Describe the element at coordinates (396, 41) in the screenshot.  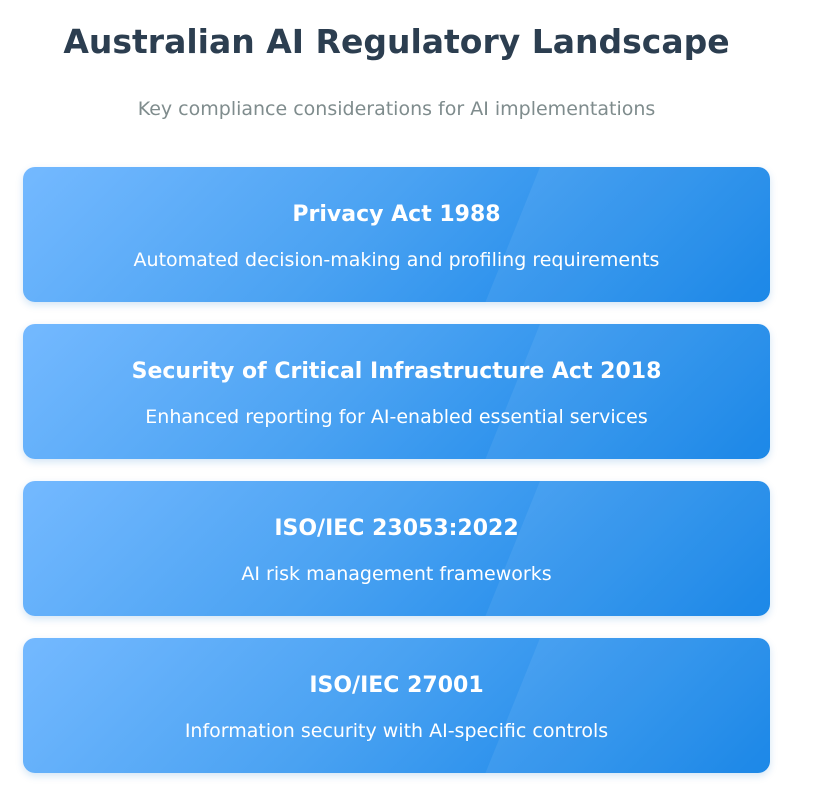
I see `page-title: Australian AI Regulatory Landscape` at that location.